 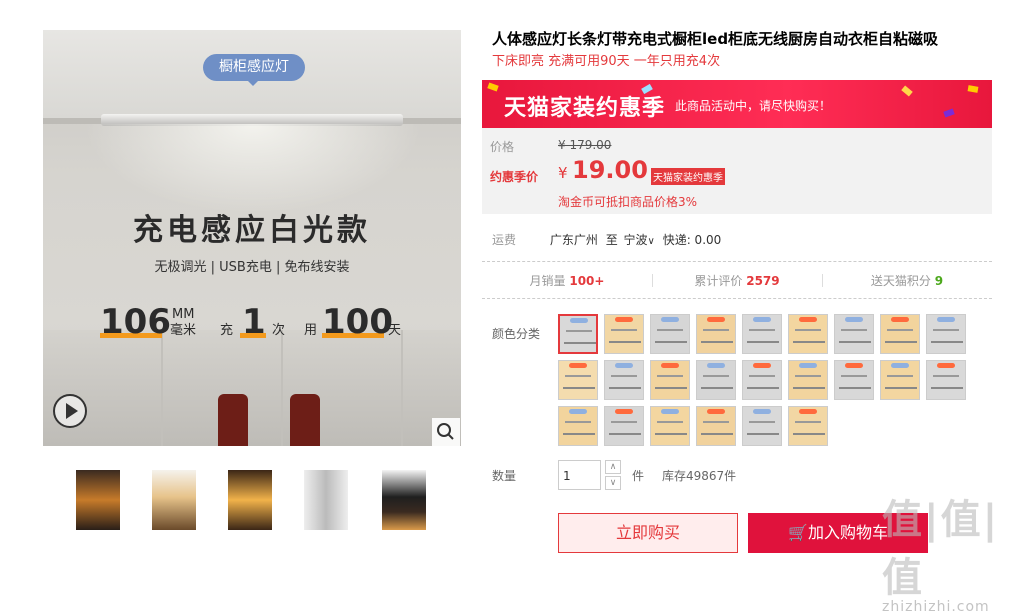 I want to click on increase-button: ∧, so click(x=613, y=467).